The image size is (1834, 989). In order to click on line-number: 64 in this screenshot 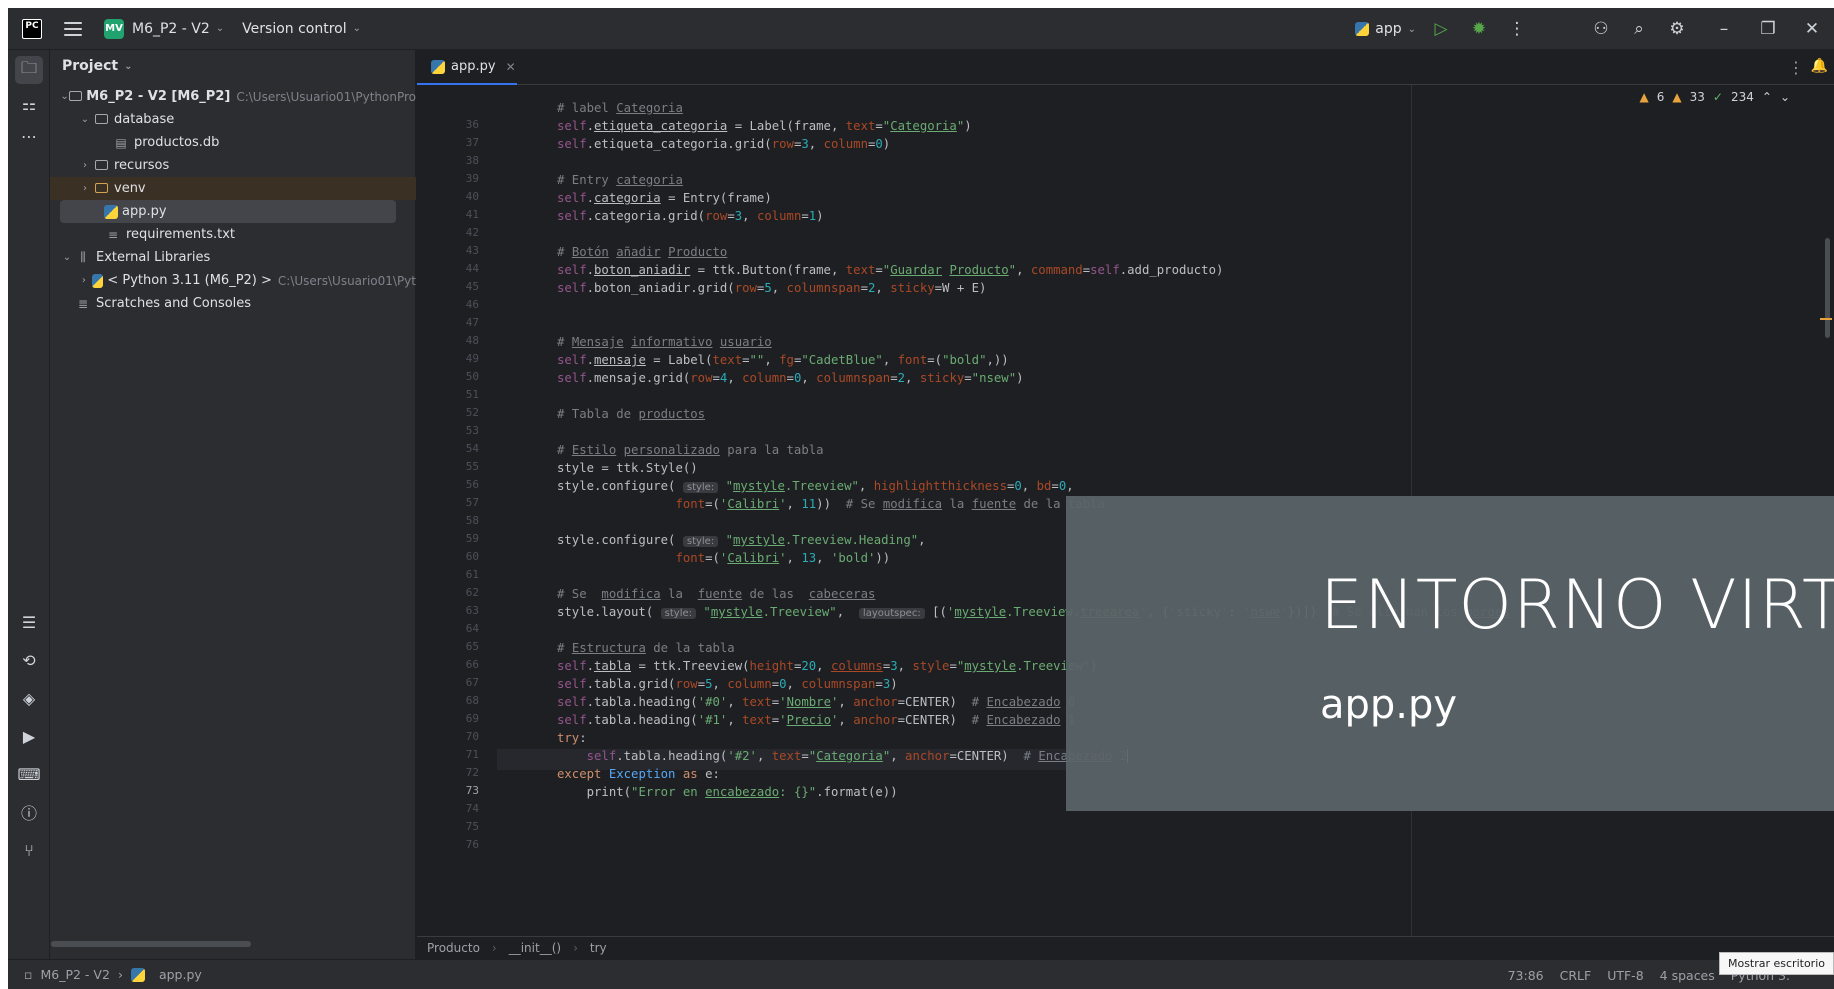, I will do `click(472, 628)`.